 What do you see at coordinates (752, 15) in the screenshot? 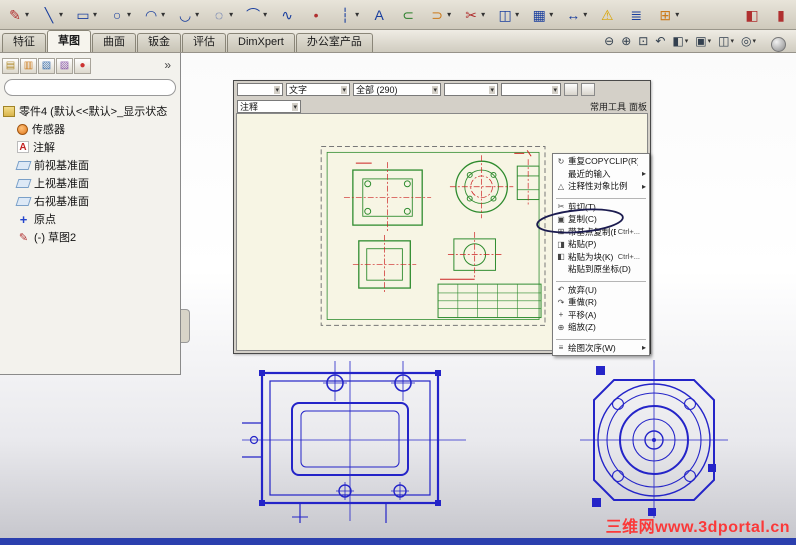
I see `instant2d-tool: ◧ ▾` at bounding box center [752, 15].